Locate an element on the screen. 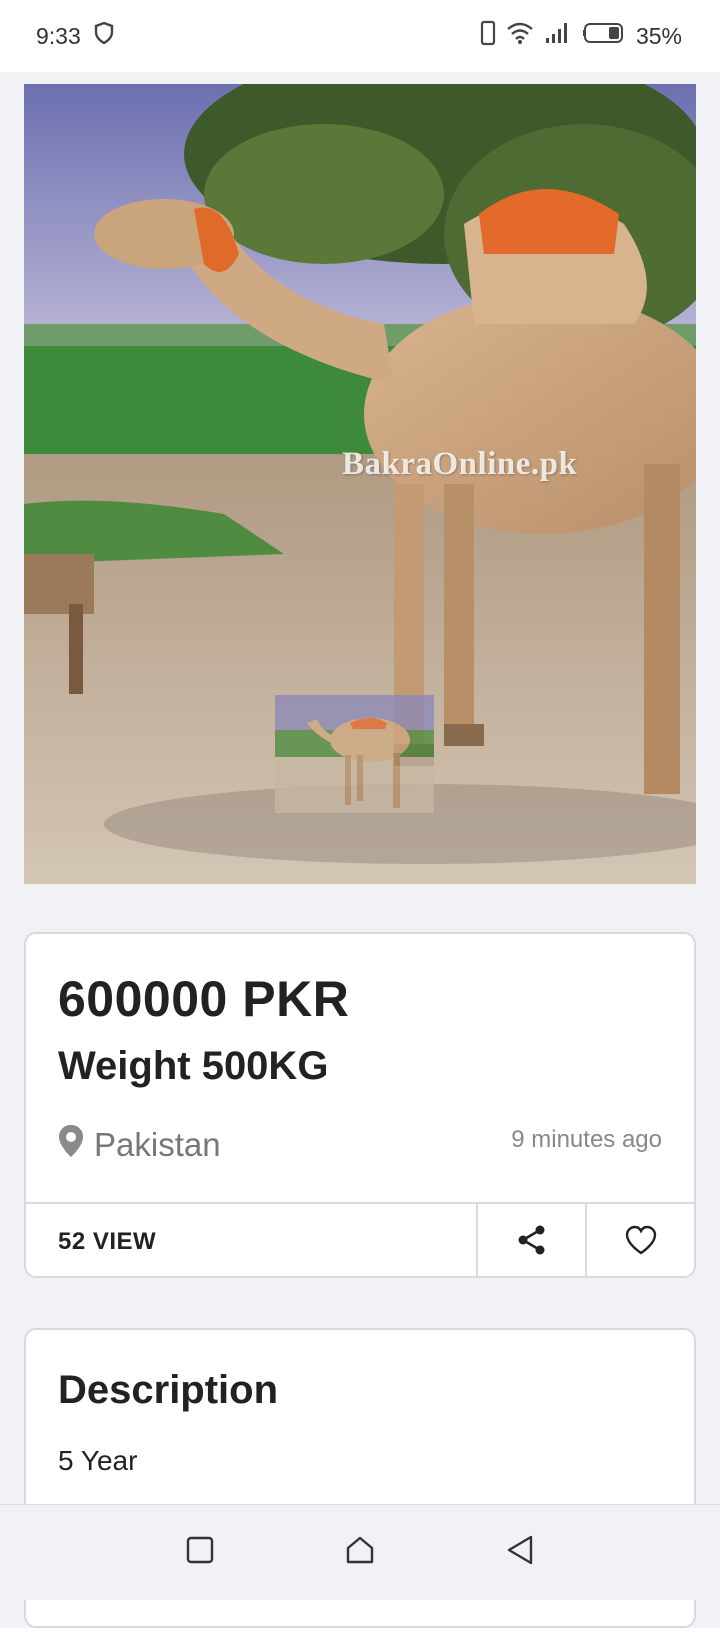 Image resolution: width=720 pixels, height=1628 pixels. posted-time: 9 minutes ago is located at coordinates (586, 1139).